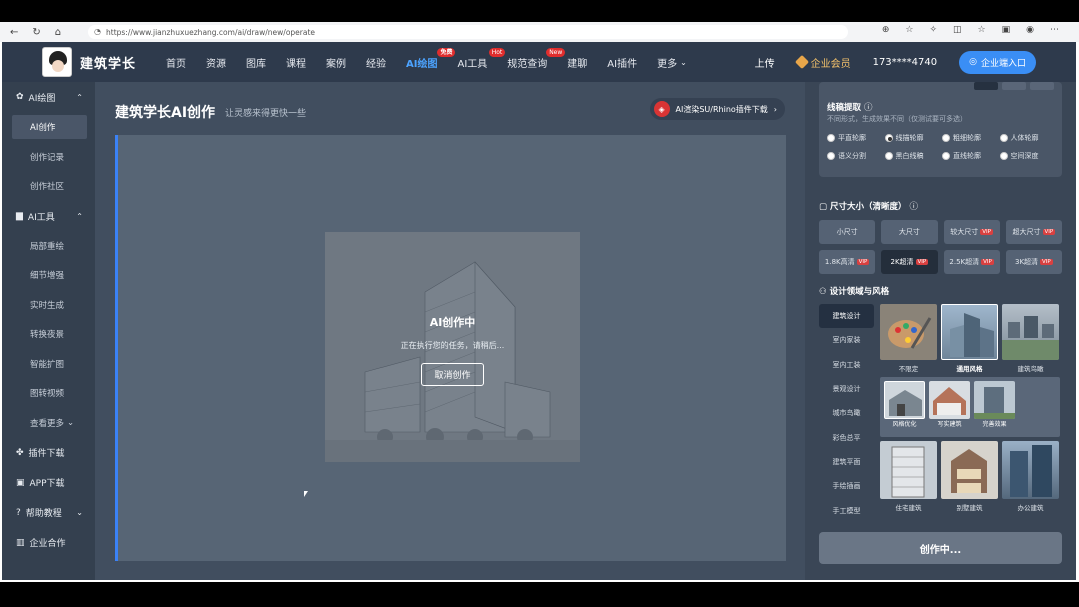  Describe the element at coordinates (846, 510) in the screenshot. I see `category-item: 手工模型` at that location.